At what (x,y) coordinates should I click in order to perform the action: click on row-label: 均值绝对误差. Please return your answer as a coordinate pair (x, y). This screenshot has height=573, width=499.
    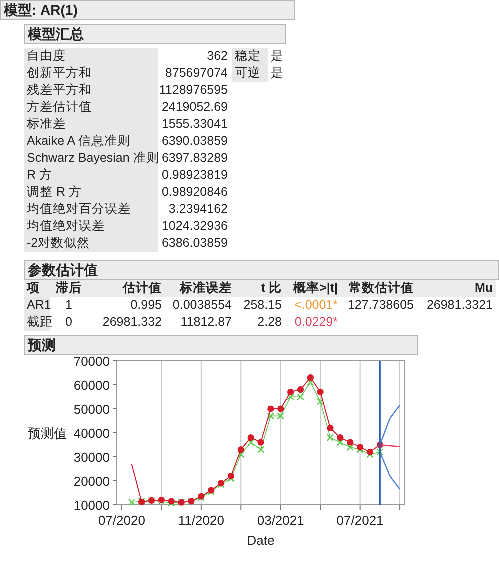
    Looking at the image, I should click on (91, 226).